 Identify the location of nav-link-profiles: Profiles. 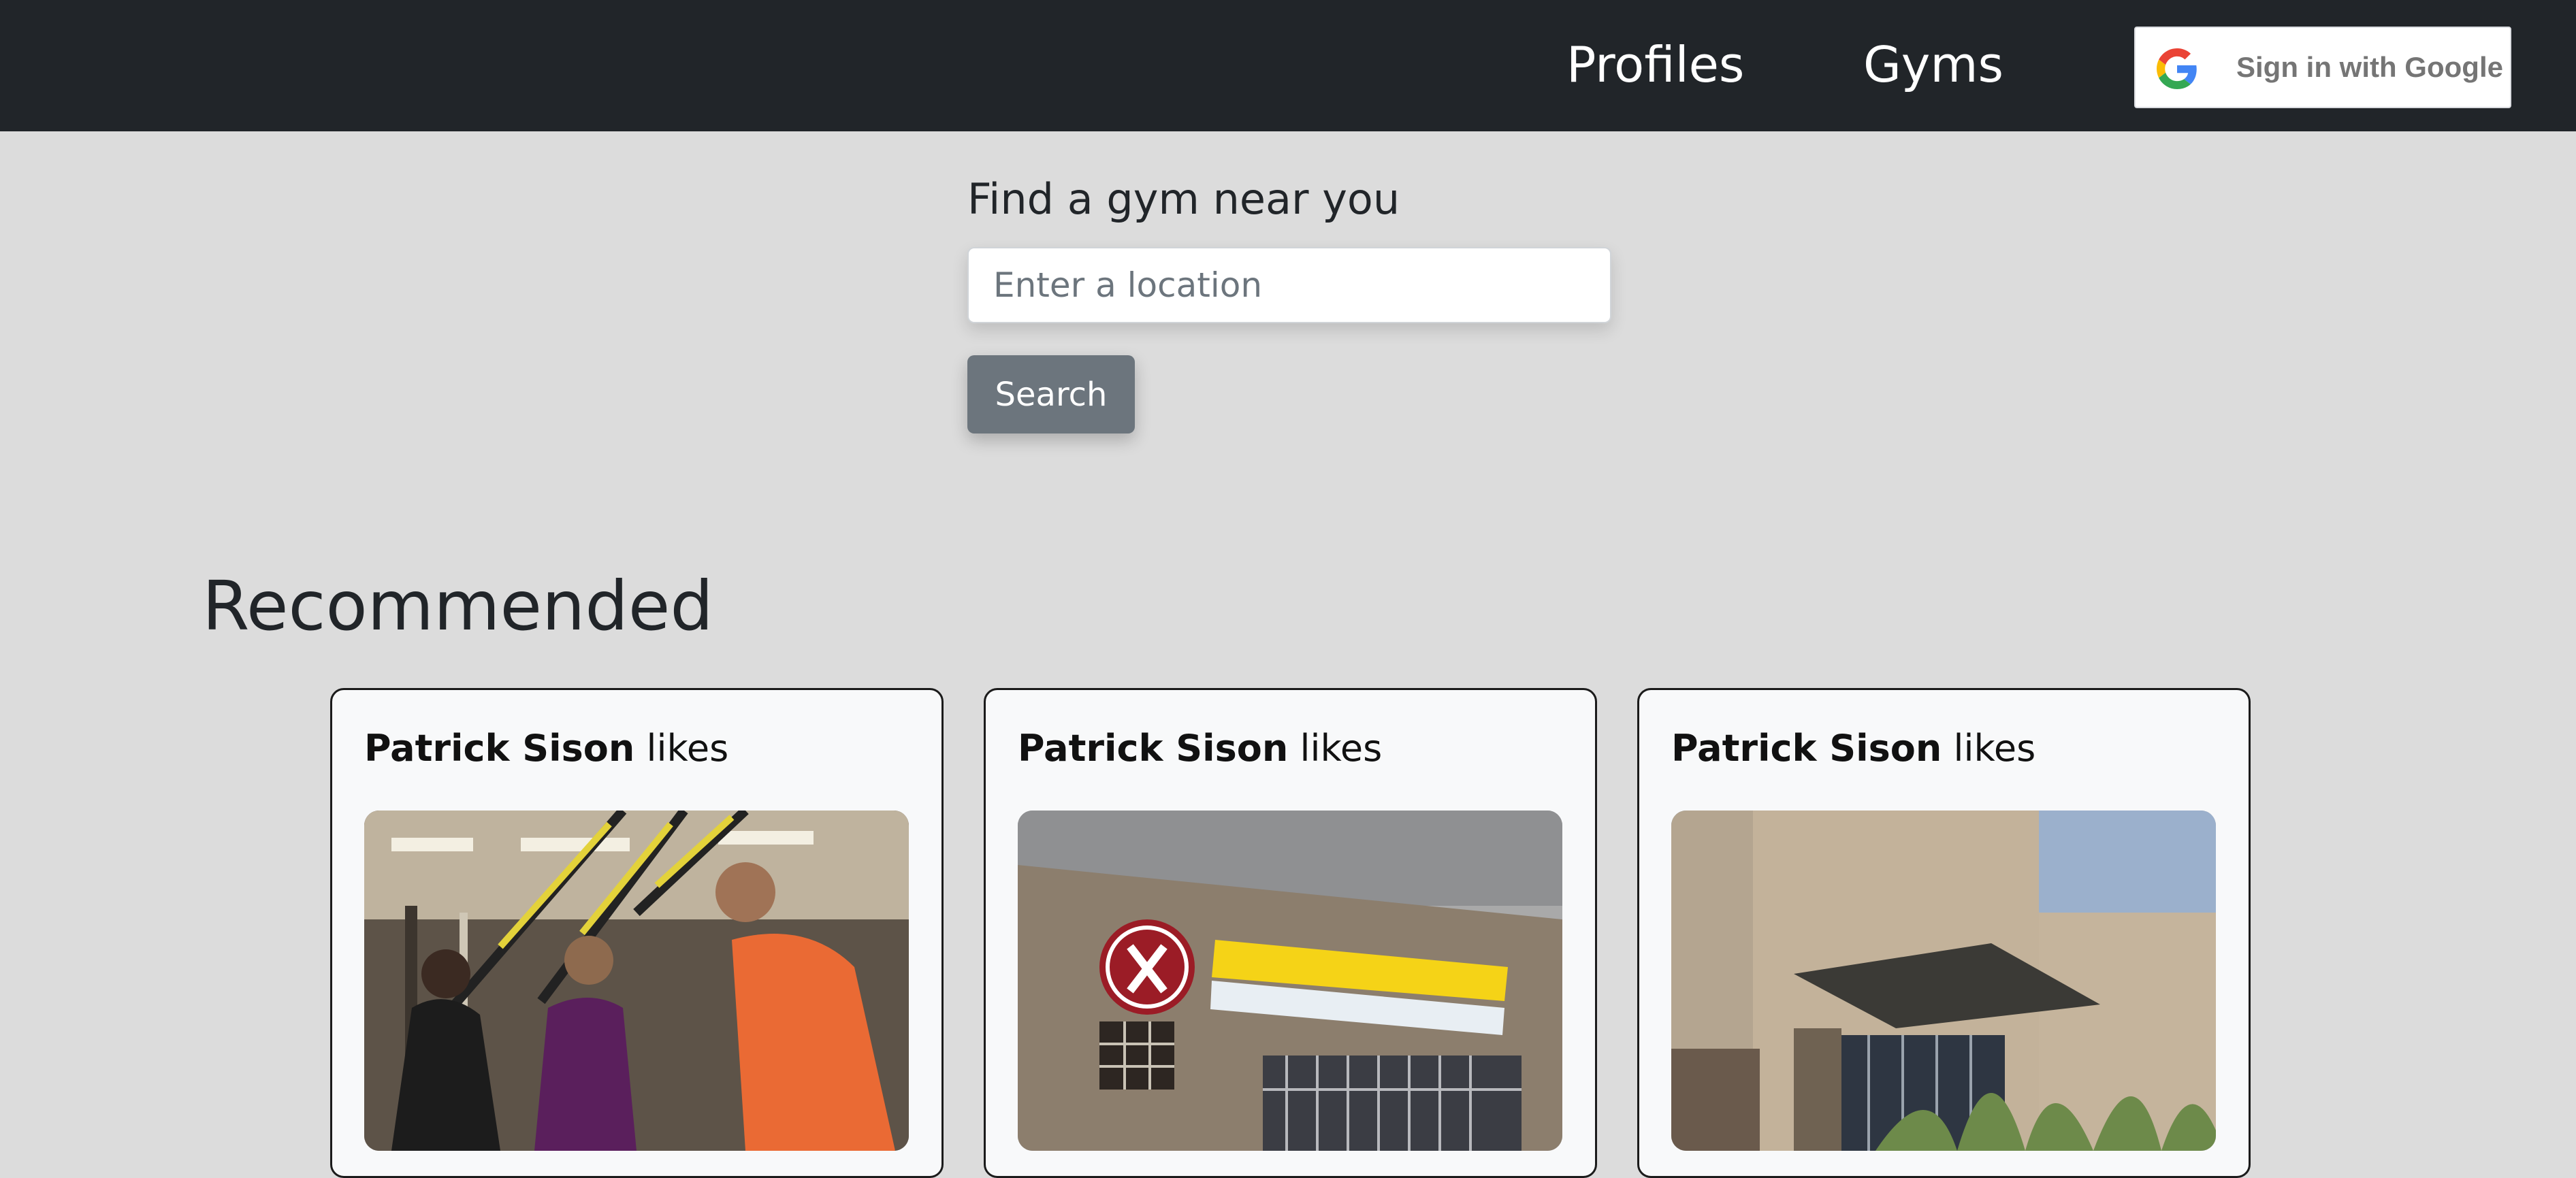
(1655, 65).